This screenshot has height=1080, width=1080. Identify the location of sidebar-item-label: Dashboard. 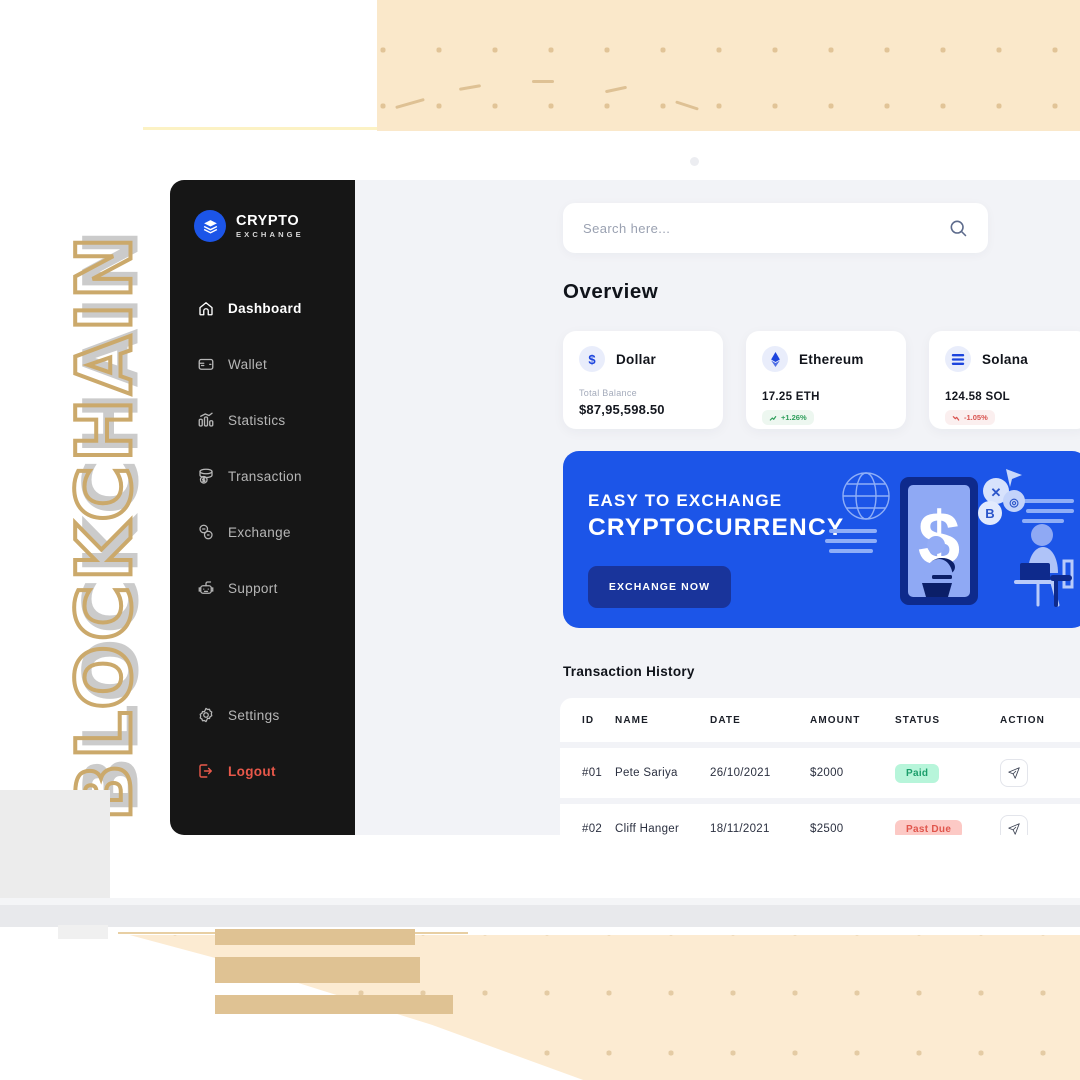
(265, 308).